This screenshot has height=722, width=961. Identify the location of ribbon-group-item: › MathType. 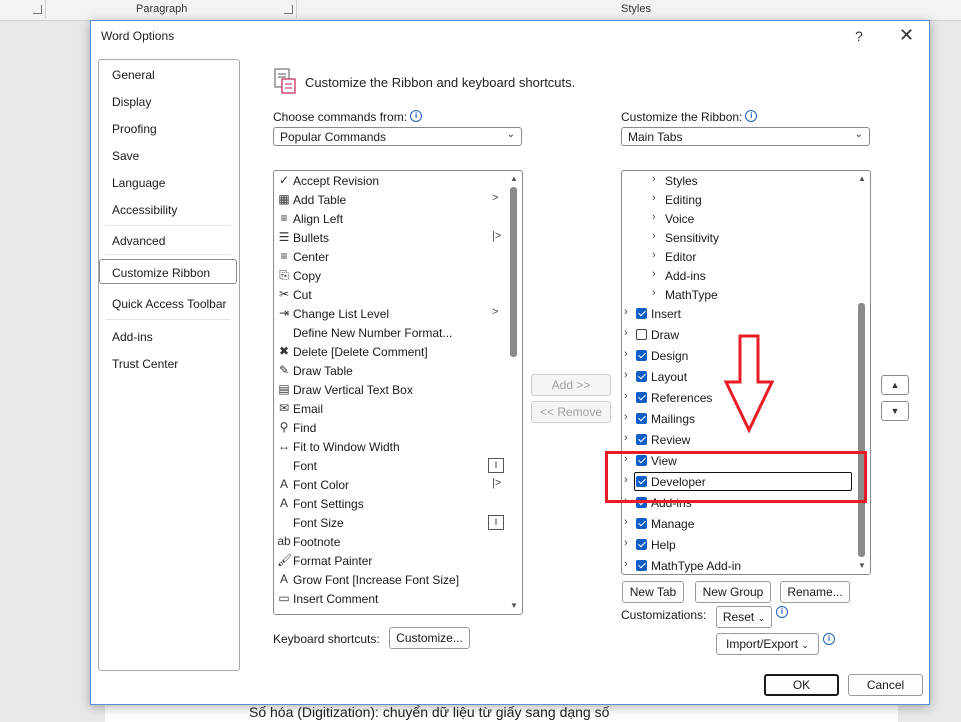
(742, 295).